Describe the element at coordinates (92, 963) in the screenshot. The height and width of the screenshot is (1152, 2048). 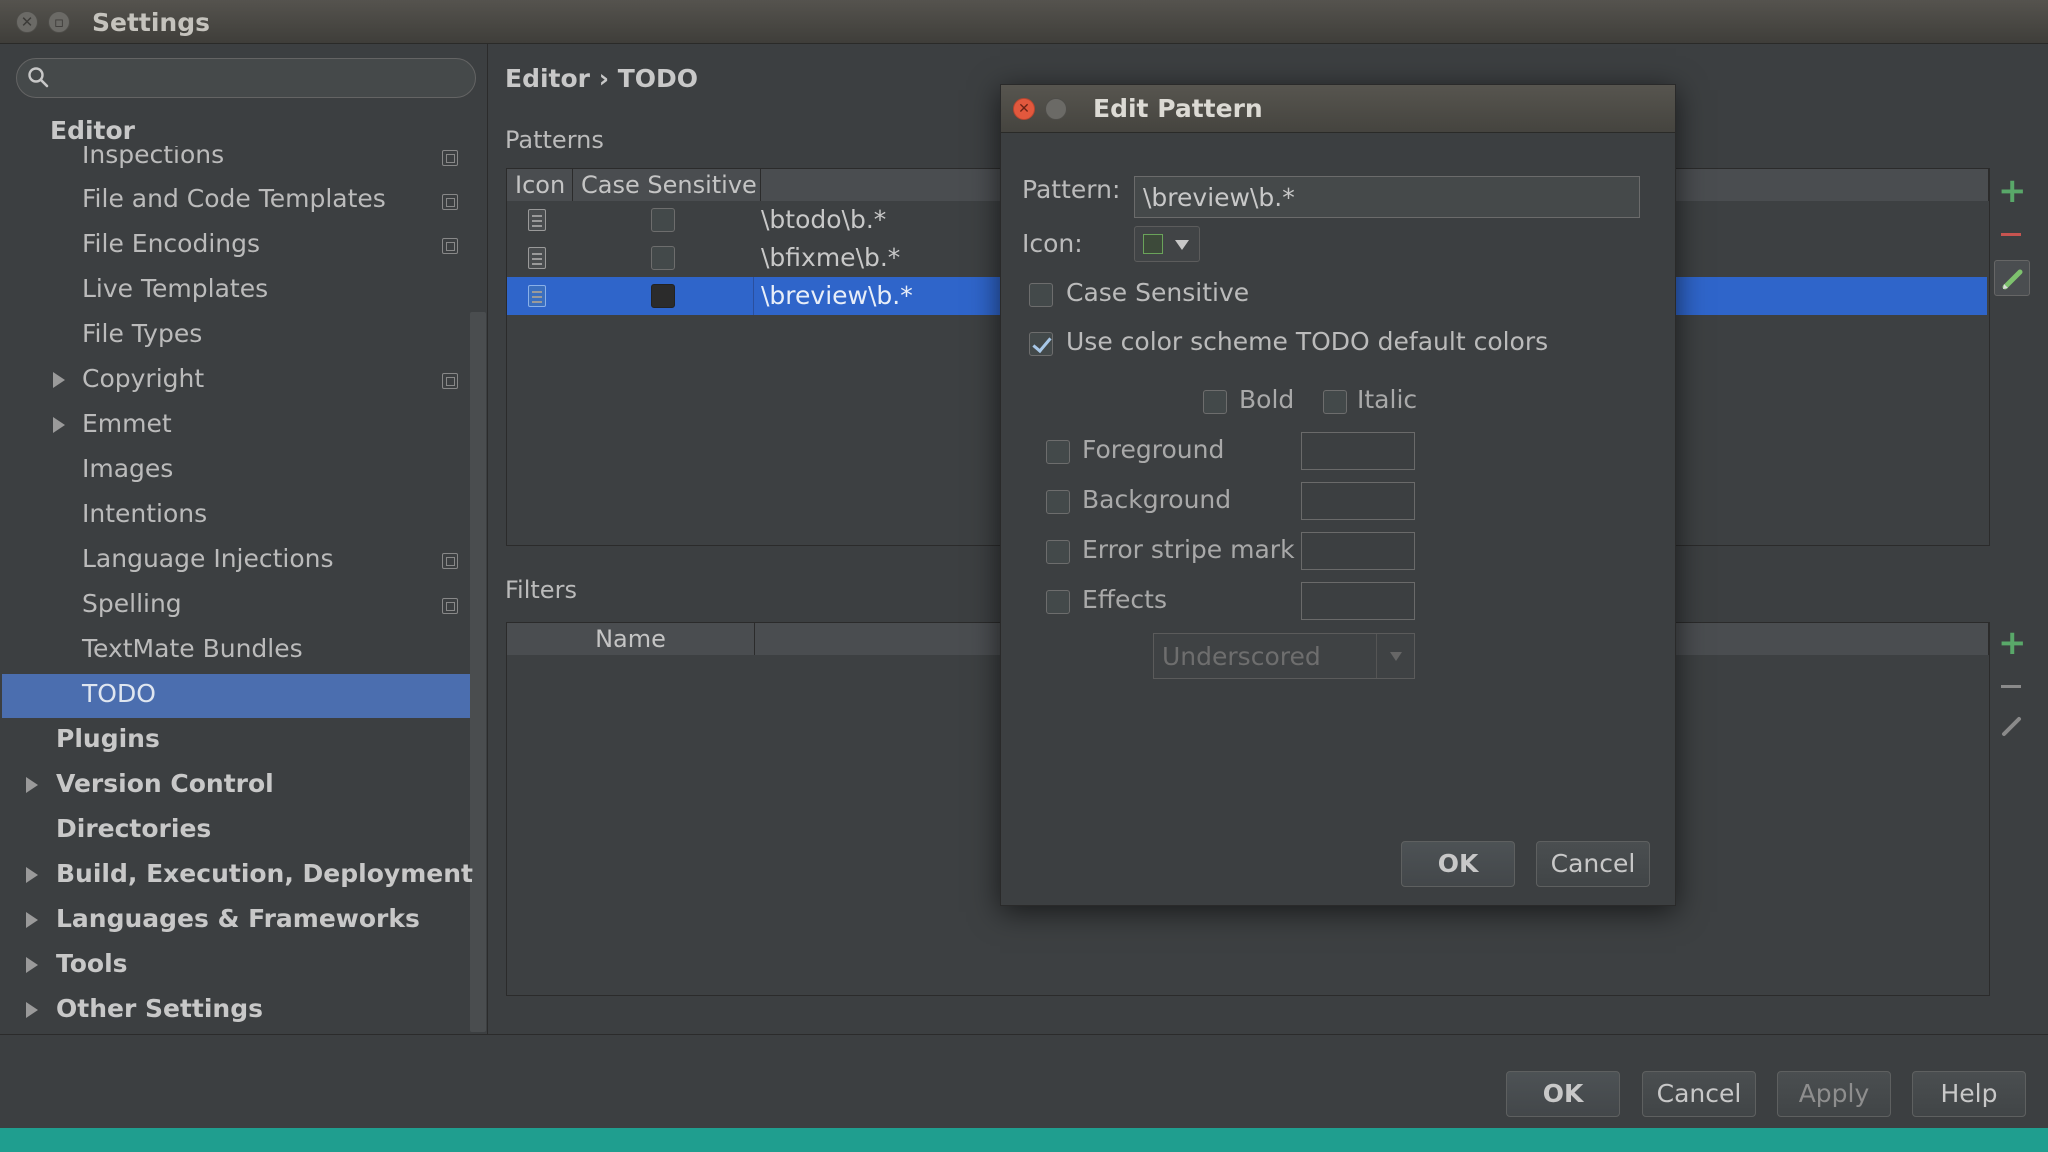
I see `tree-item-tools: Tools` at that location.